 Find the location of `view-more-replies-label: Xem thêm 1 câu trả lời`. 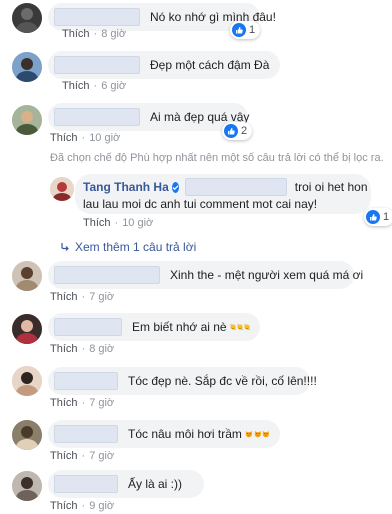

view-more-replies-label: Xem thêm 1 câu trả lời is located at coordinates (136, 247).